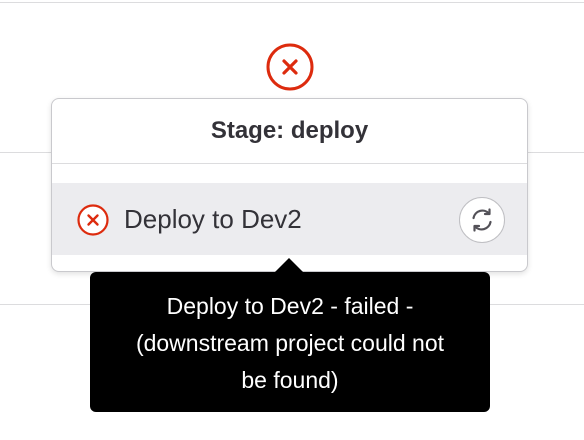 The height and width of the screenshot is (440, 584). What do you see at coordinates (289, 131) in the screenshot?
I see `dropdown-title: Stage: deploy` at bounding box center [289, 131].